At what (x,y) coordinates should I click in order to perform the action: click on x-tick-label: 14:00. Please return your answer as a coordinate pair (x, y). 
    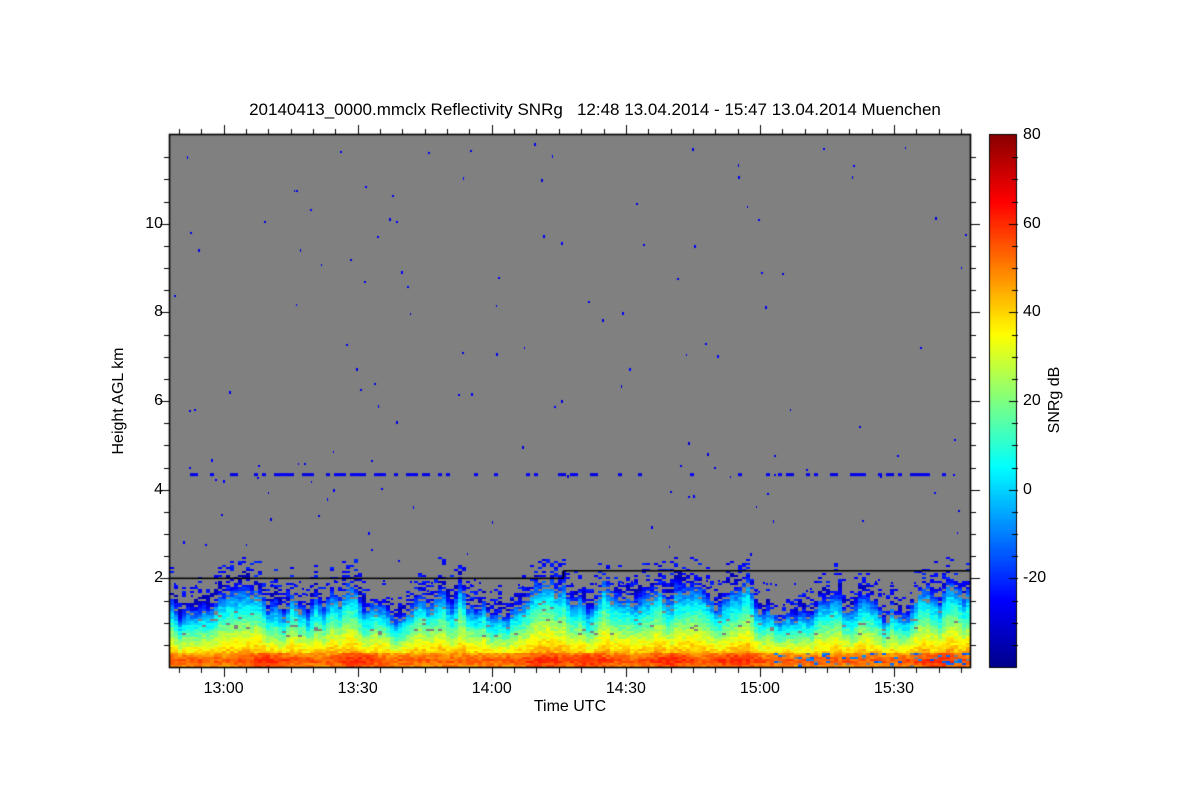
    Looking at the image, I should click on (491, 688).